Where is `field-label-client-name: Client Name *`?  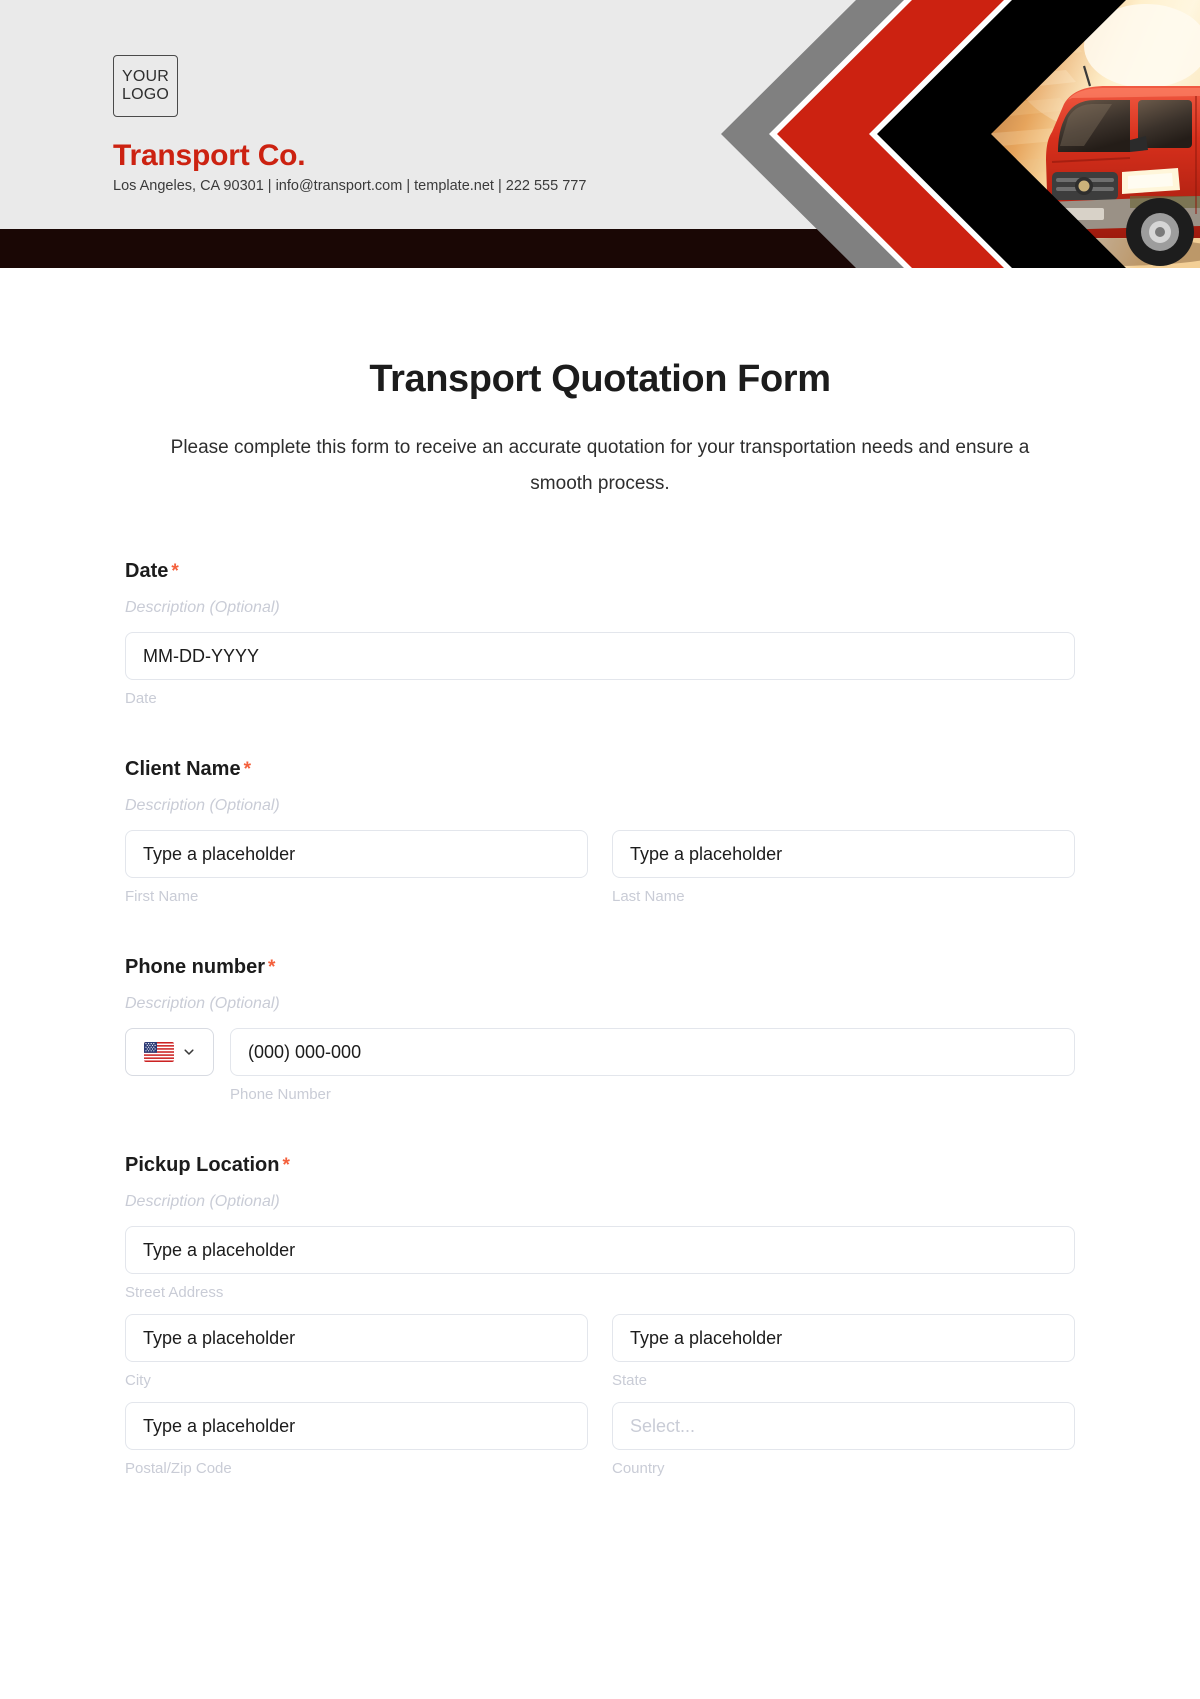
field-label-client-name: Client Name * is located at coordinates (600, 769).